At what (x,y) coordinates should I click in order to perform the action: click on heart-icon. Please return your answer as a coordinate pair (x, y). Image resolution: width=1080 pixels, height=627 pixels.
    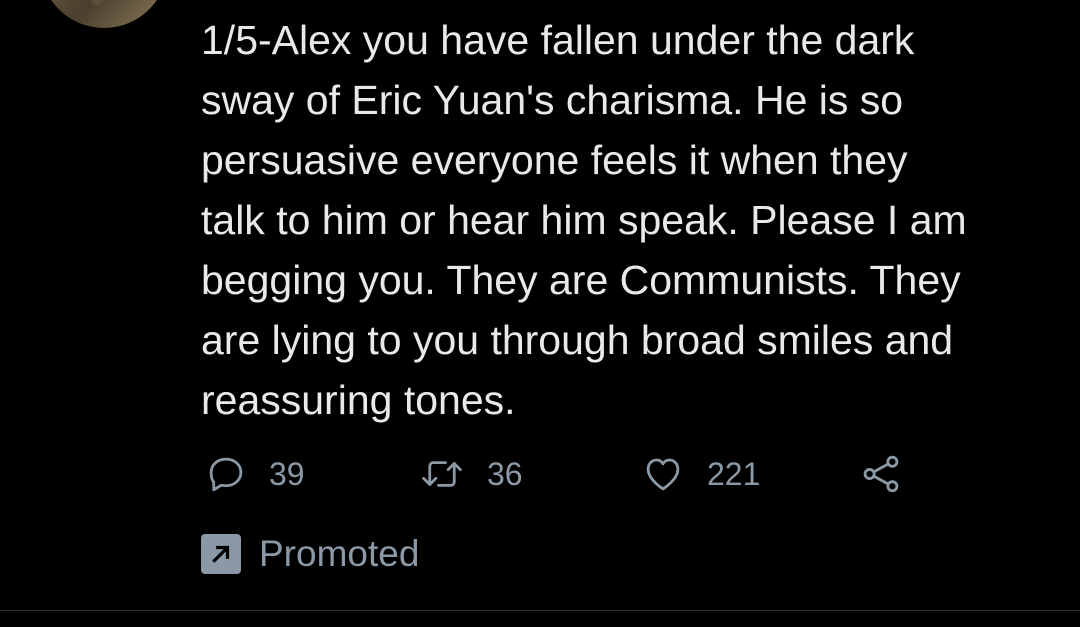
    Looking at the image, I should click on (663, 474).